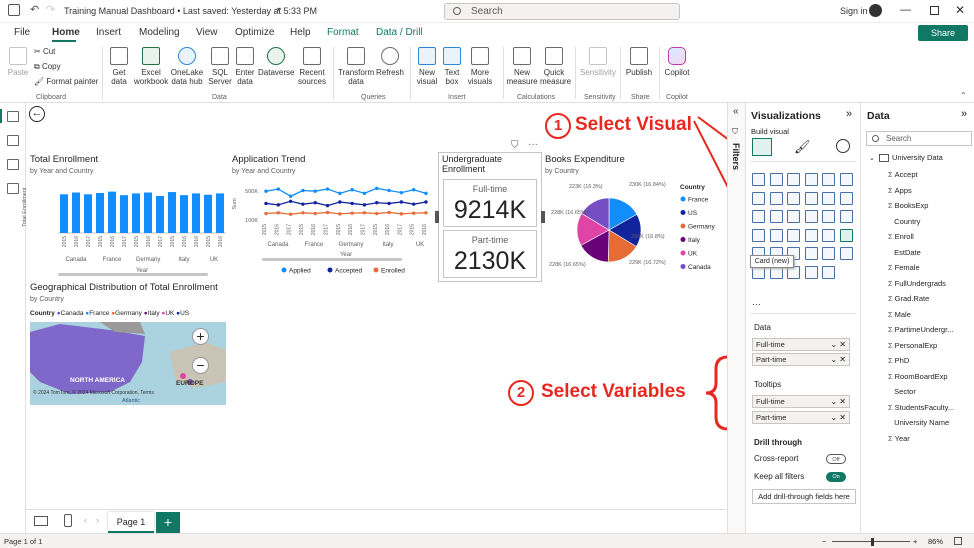 The width and height of the screenshot is (974, 548). I want to click on publish-button: Publish, so click(639, 62).